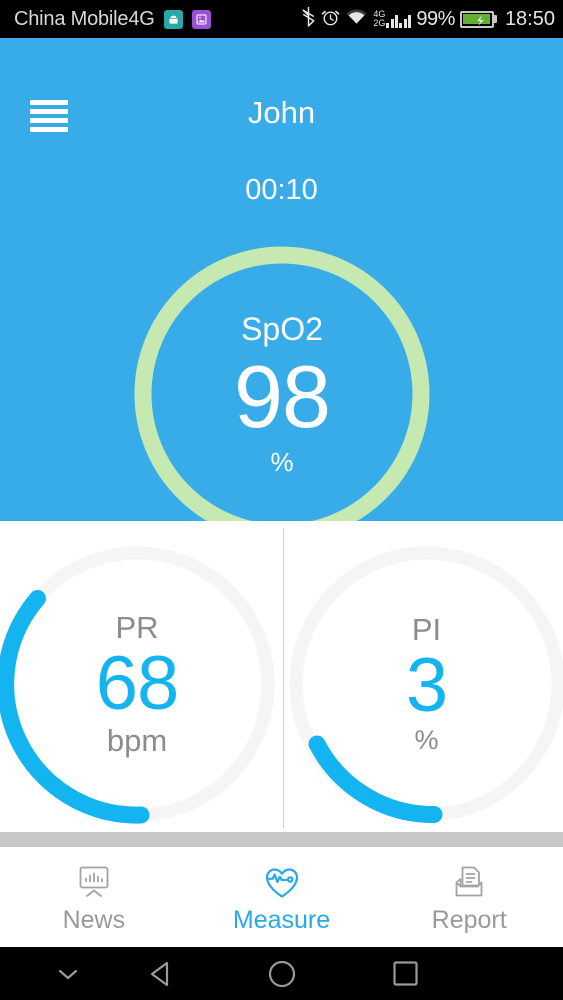 The image size is (563, 1000). Describe the element at coordinates (405, 20) in the screenshot. I see `signal-bars-secondary` at that location.